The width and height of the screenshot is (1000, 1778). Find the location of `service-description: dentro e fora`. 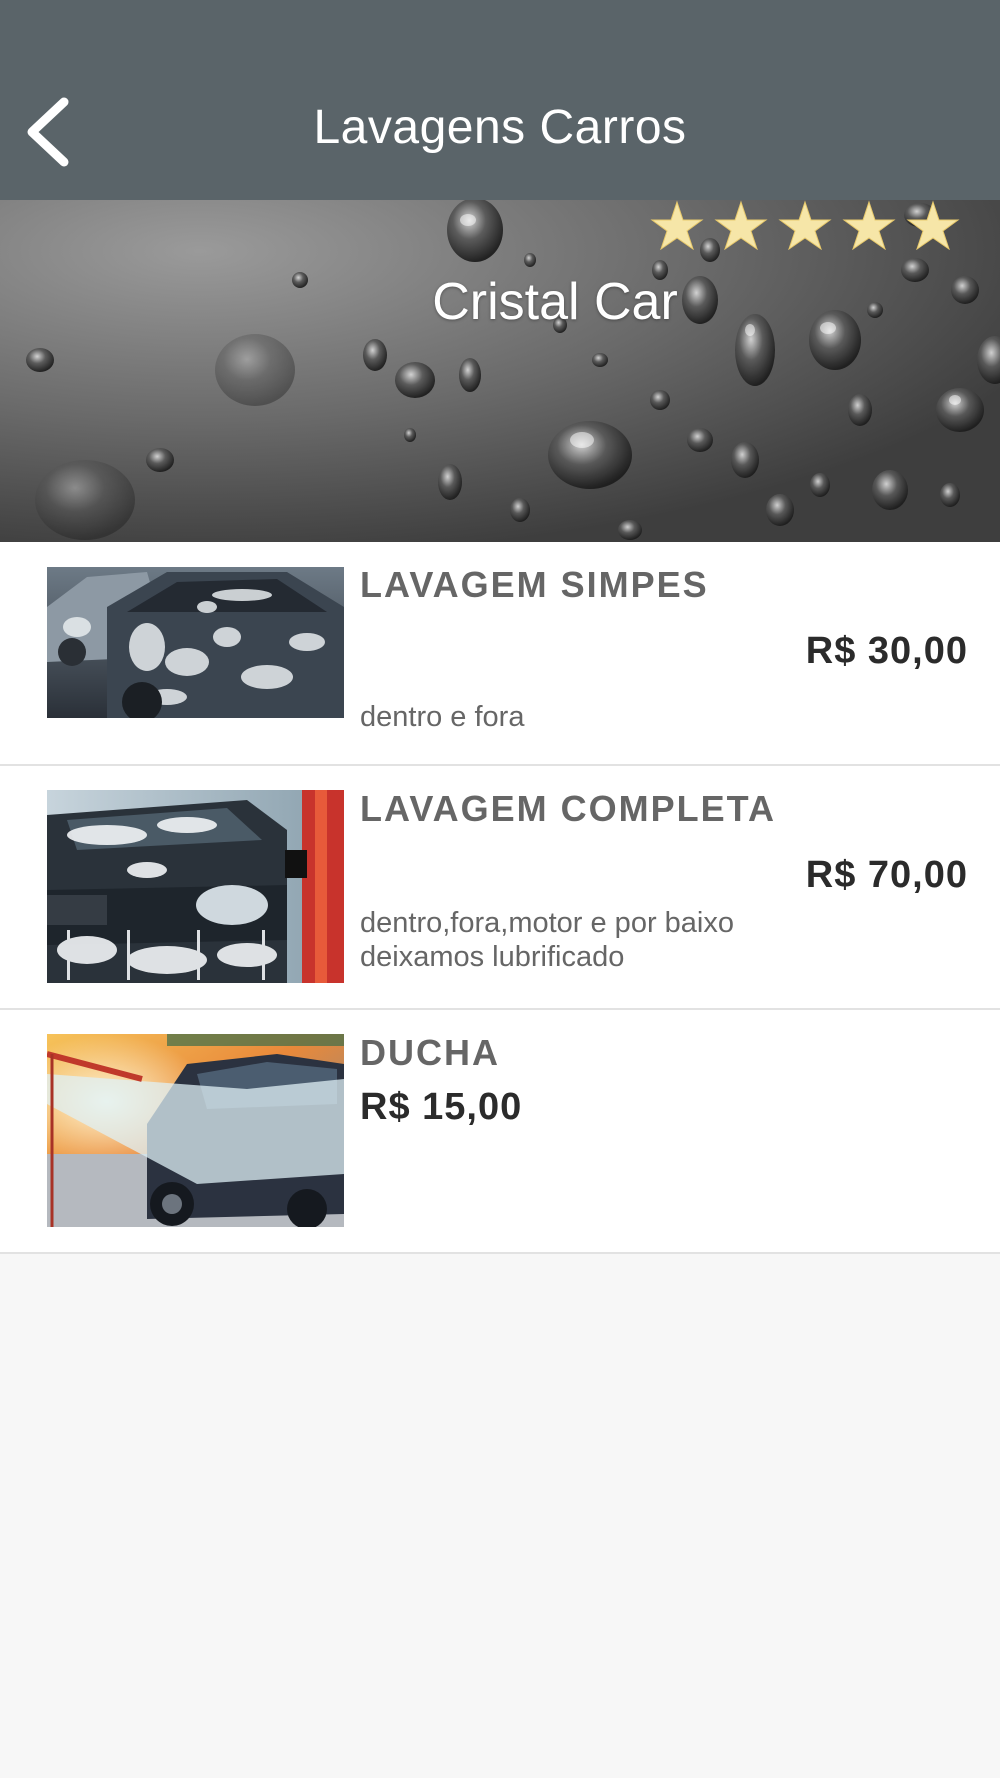

service-description: dentro e fora is located at coordinates (442, 717).